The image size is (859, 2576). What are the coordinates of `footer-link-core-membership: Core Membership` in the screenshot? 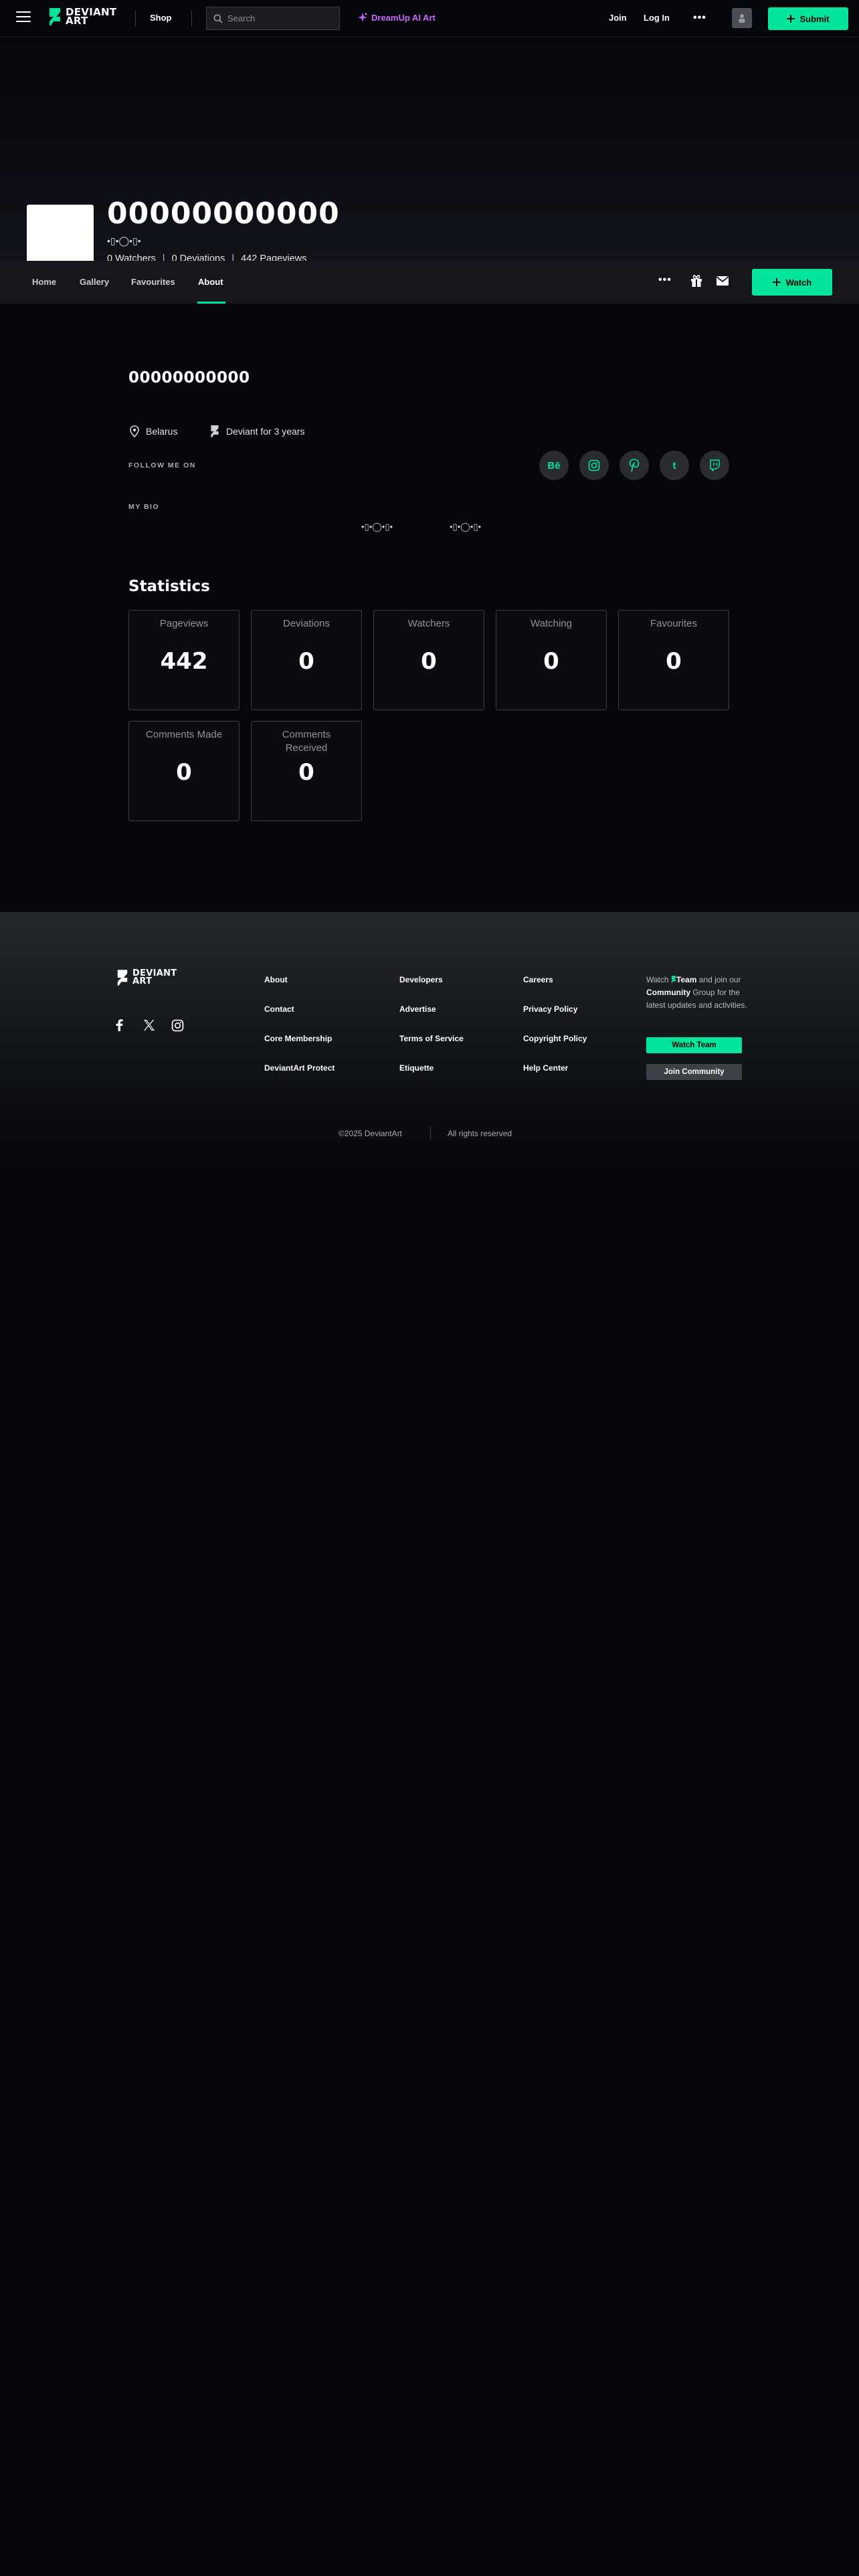 It's located at (298, 1038).